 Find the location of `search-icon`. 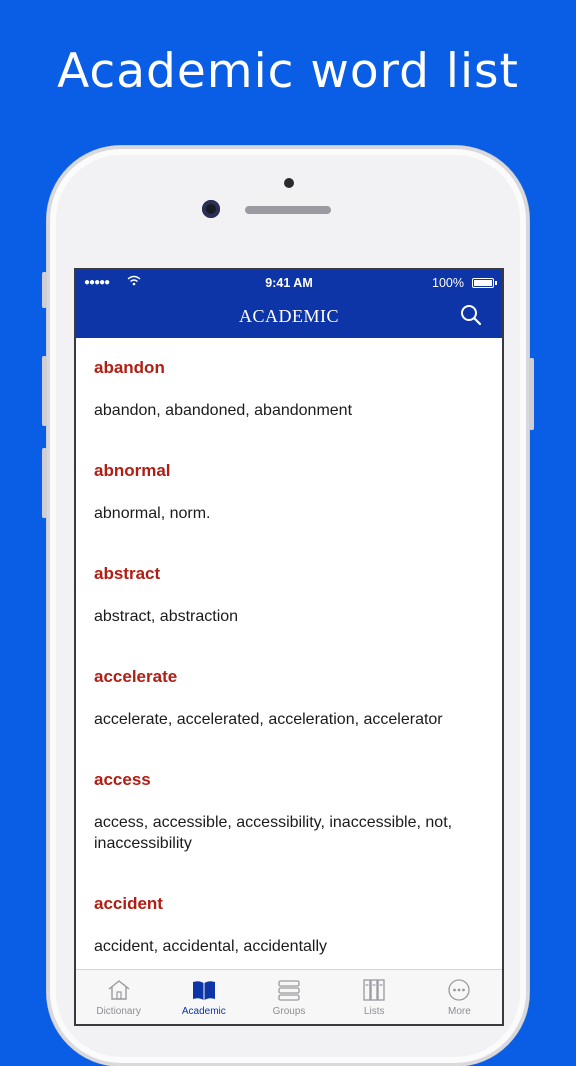

search-icon is located at coordinates (471, 315).